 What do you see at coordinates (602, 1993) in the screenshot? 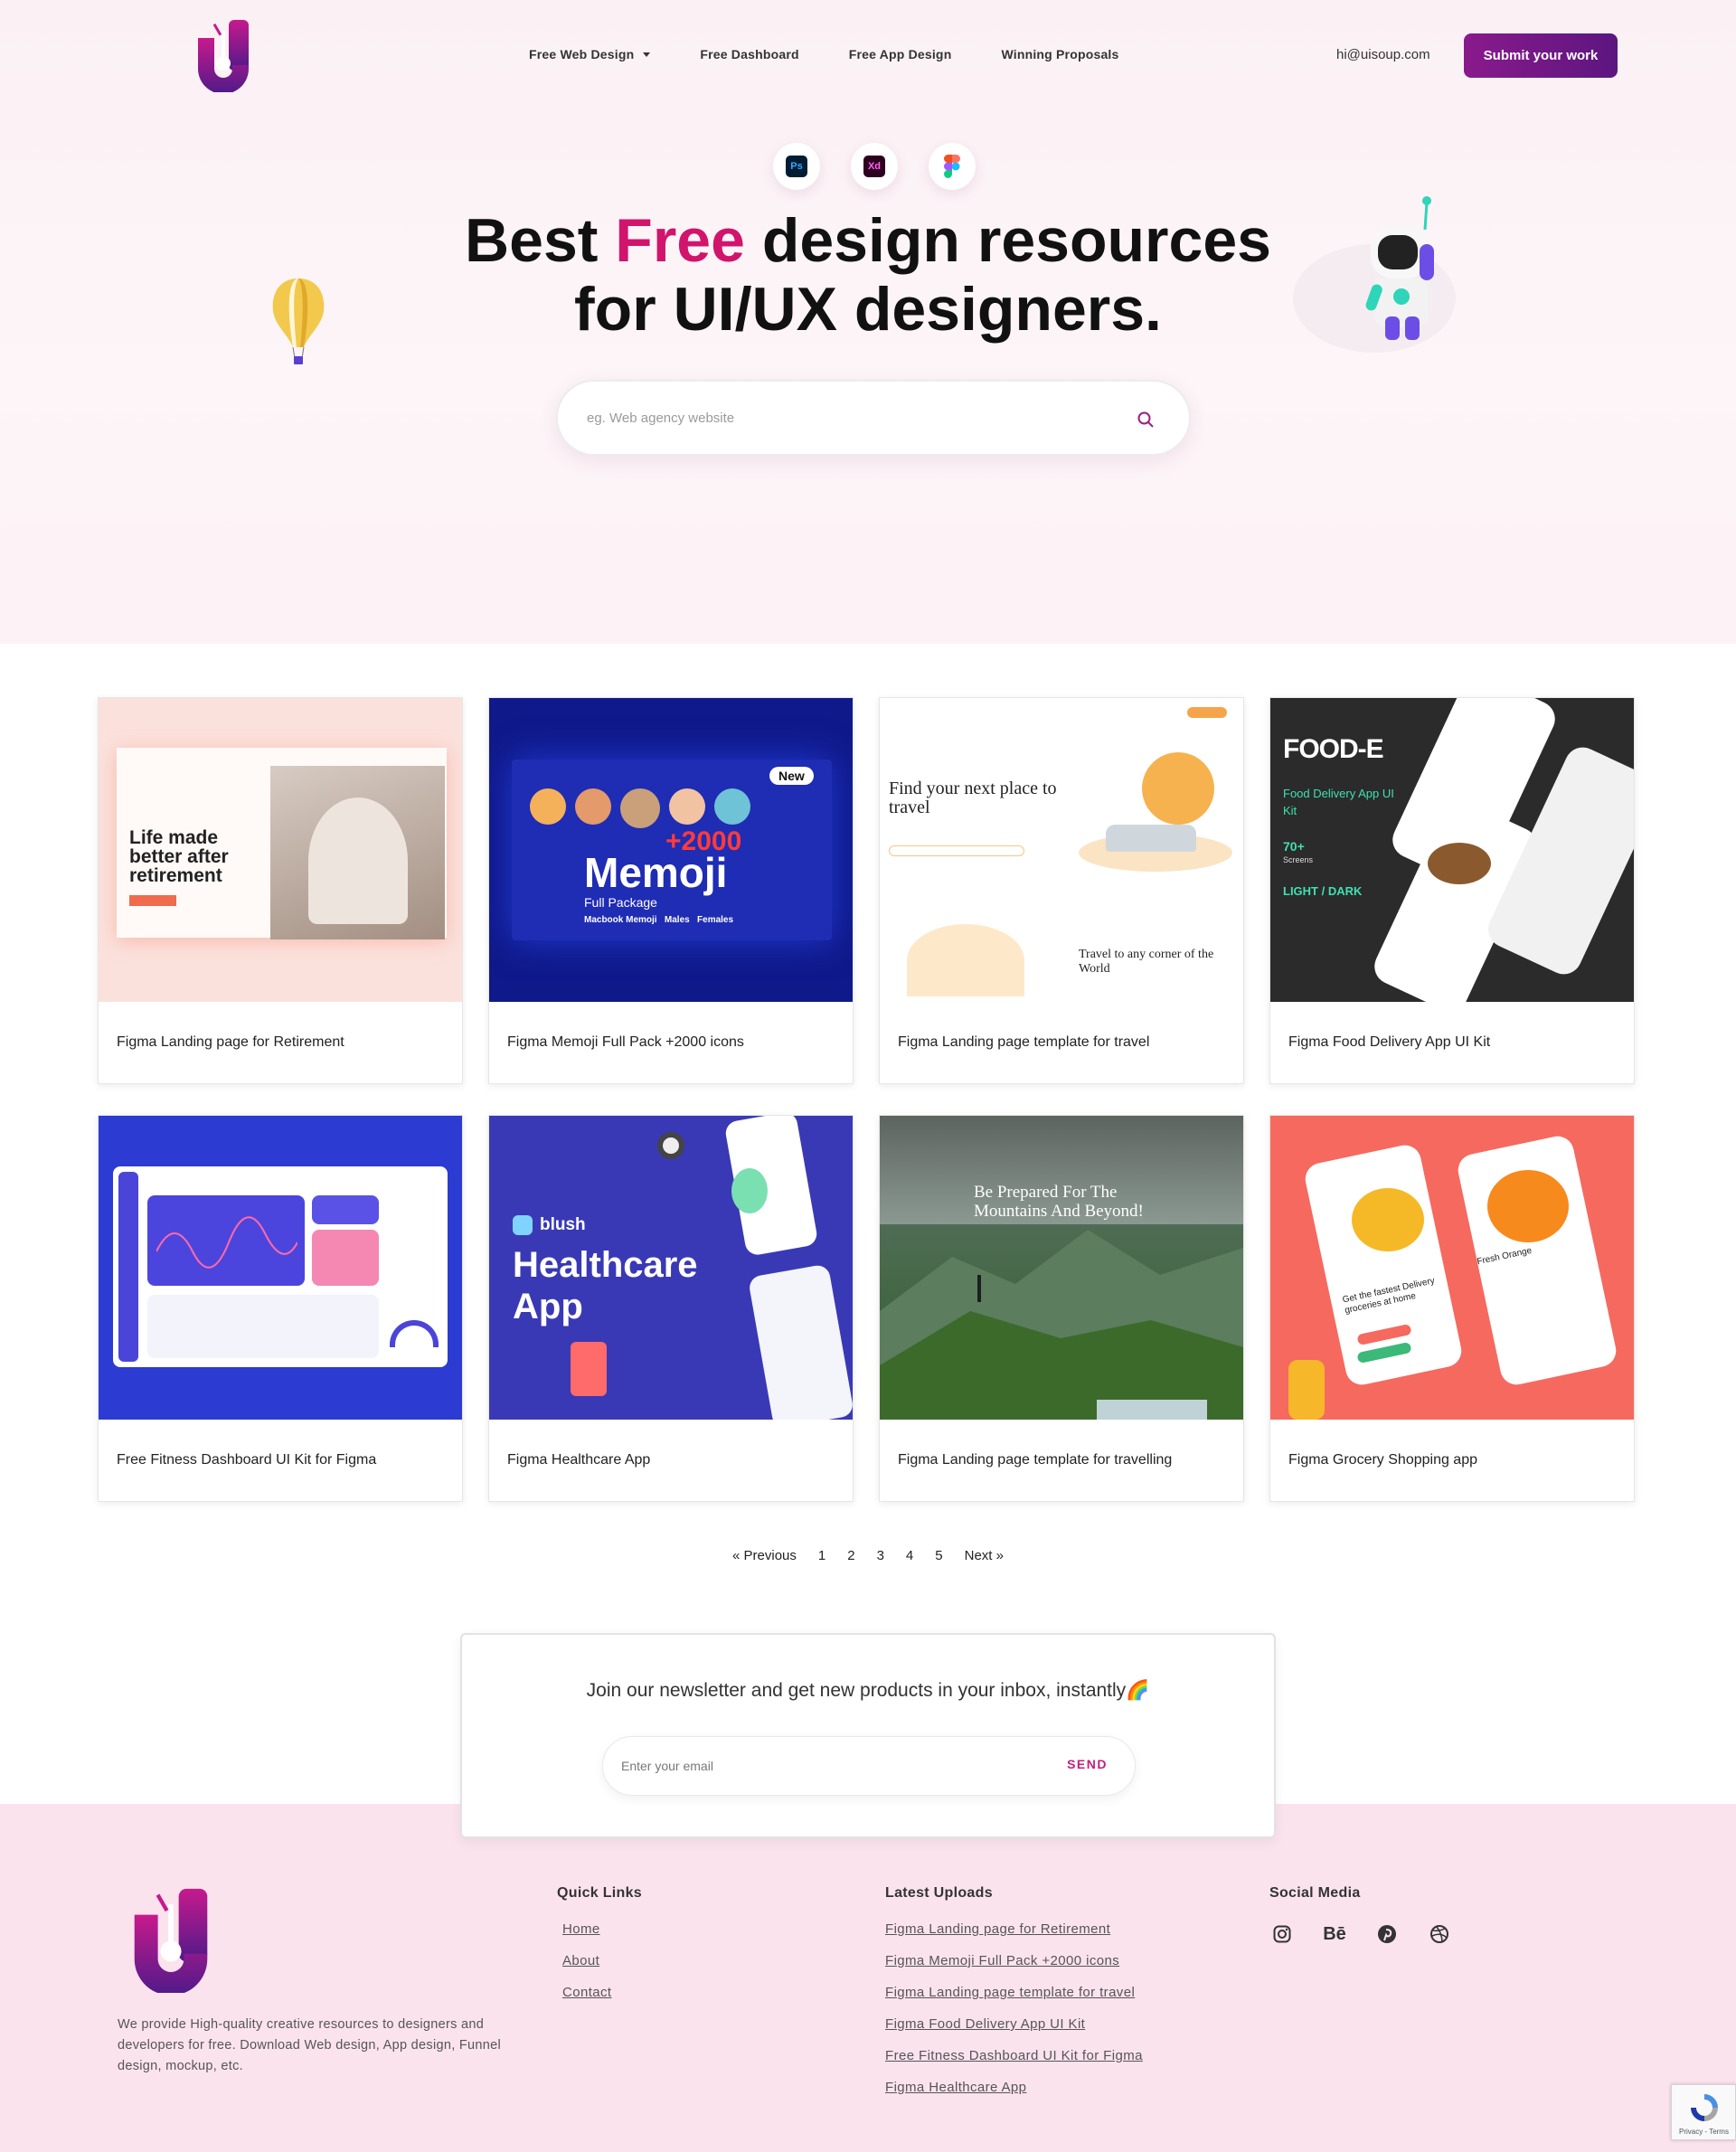
I see `footer-link-contact: Contact` at bounding box center [602, 1993].